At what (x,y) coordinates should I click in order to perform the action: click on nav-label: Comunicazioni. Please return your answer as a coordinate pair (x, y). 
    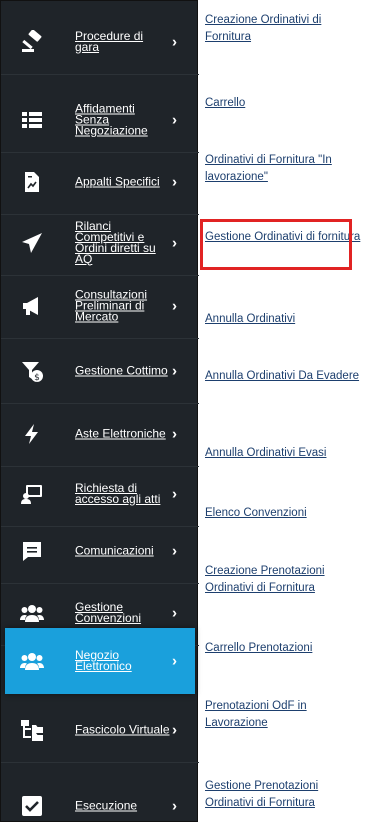
    Looking at the image, I should click on (114, 550).